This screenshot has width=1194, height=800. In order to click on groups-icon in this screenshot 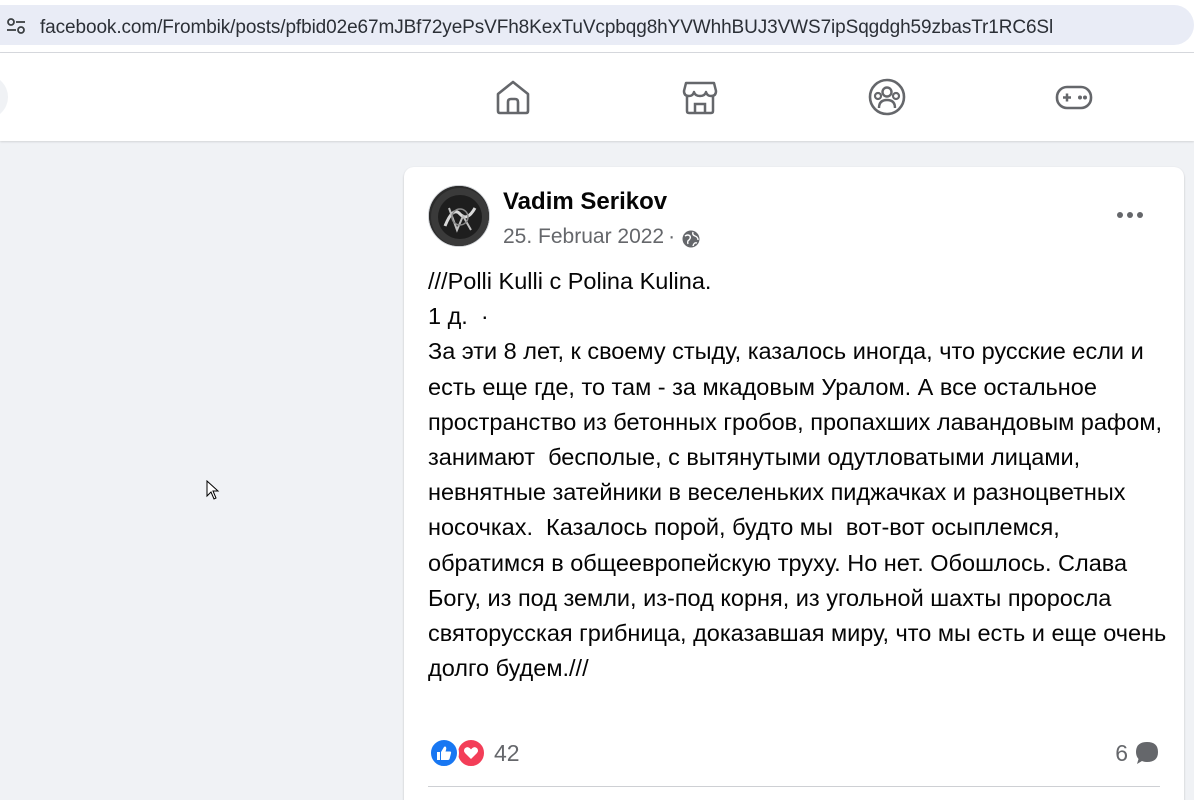, I will do `click(887, 97)`.